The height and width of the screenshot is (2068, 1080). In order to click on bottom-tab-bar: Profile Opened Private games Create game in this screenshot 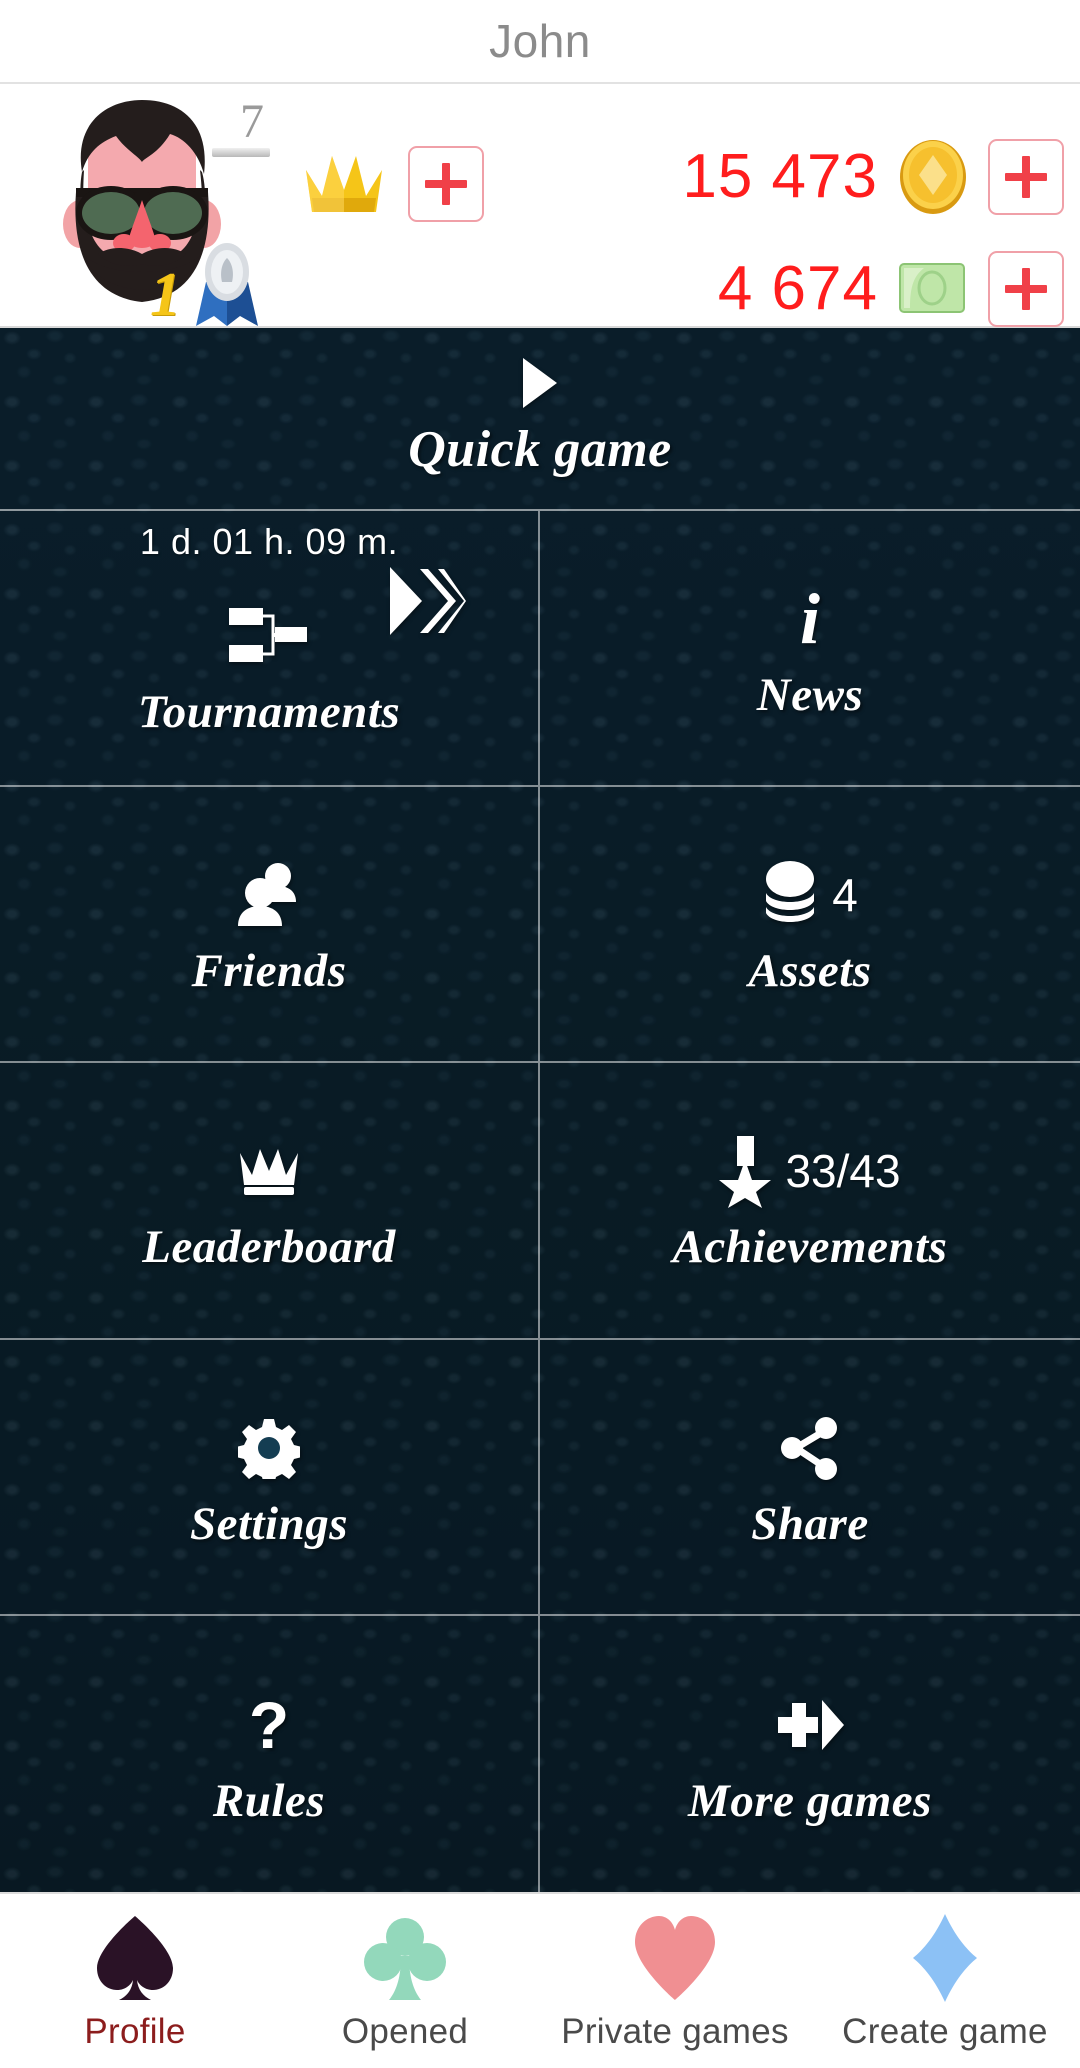, I will do `click(540, 1980)`.